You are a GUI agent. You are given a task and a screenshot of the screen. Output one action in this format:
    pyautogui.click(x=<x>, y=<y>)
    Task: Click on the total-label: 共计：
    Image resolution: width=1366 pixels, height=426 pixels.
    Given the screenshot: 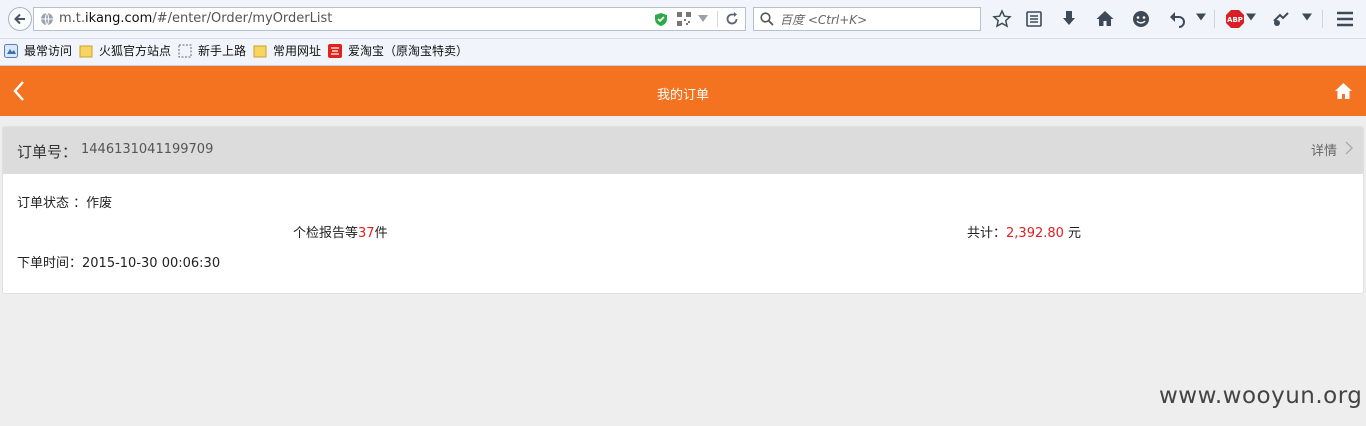 What is the action you would take?
    pyautogui.click(x=987, y=233)
    